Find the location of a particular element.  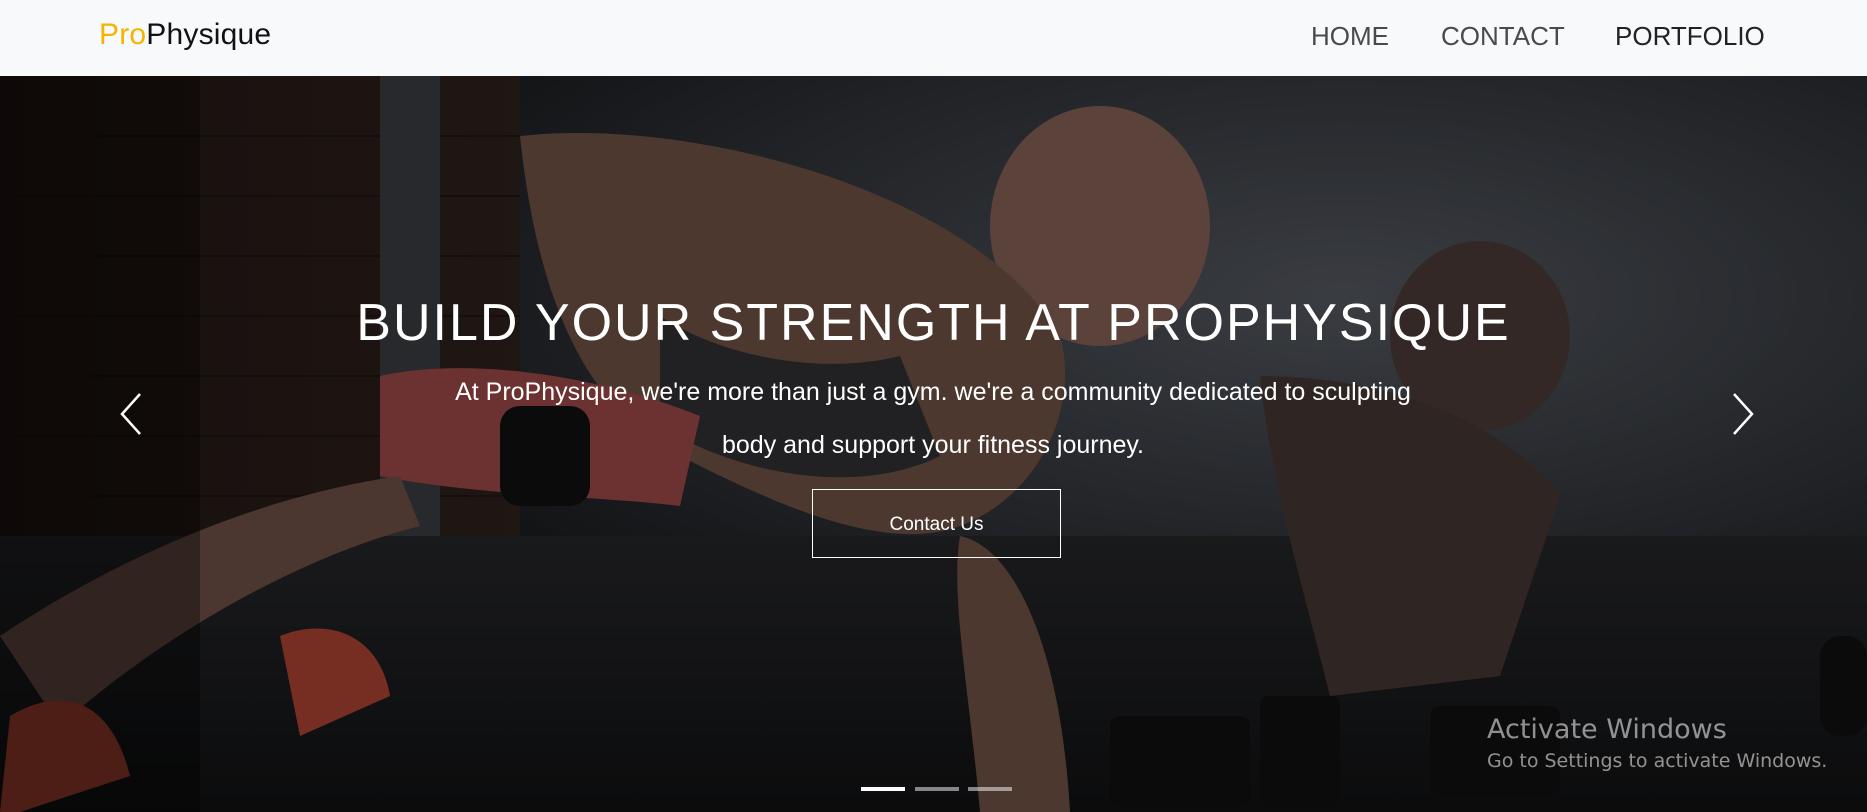

carousel-indicators is located at coordinates (941, 790).